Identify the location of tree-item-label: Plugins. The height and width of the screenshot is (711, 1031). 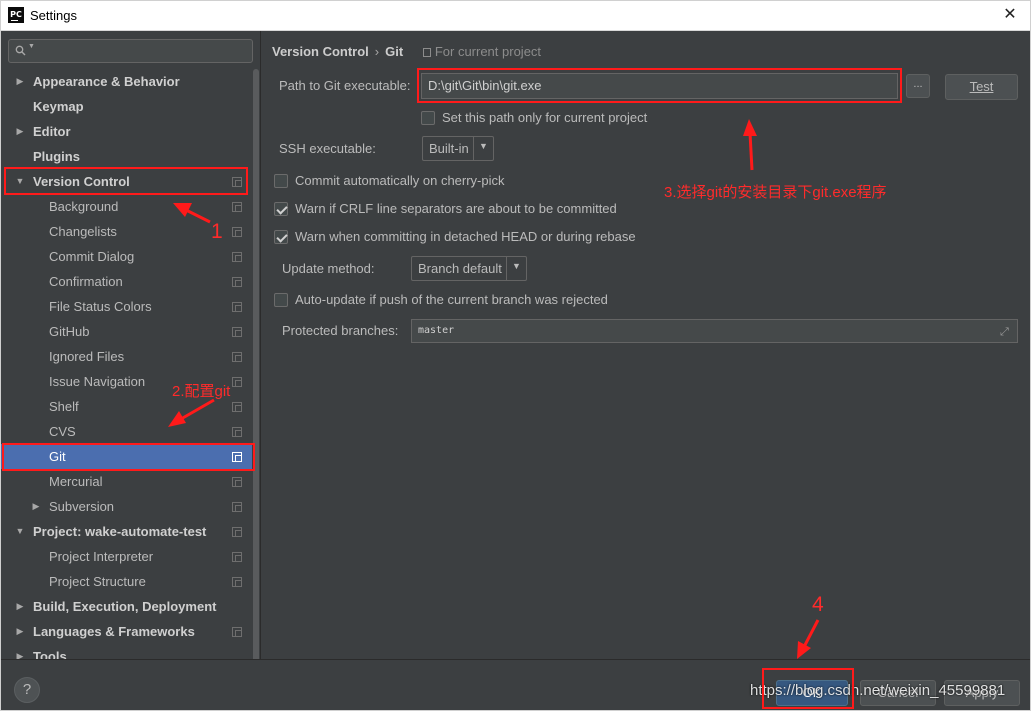
(56, 156).